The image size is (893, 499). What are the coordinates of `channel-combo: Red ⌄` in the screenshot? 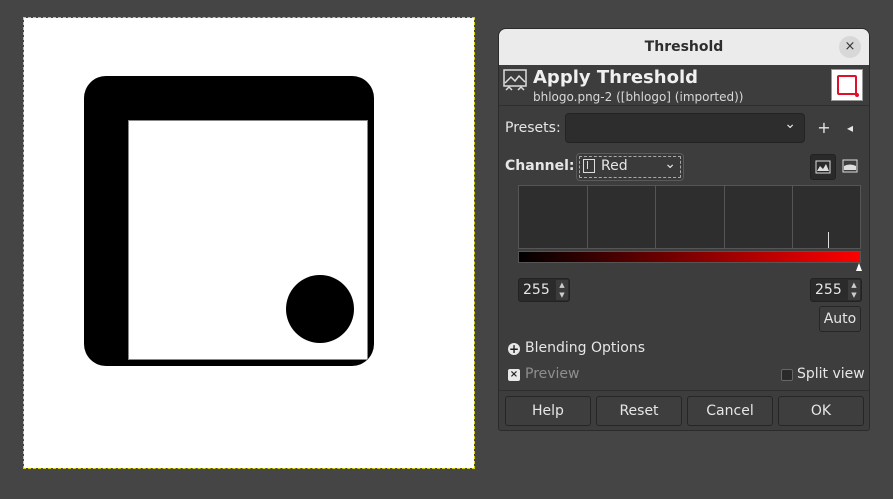 It's located at (630, 167).